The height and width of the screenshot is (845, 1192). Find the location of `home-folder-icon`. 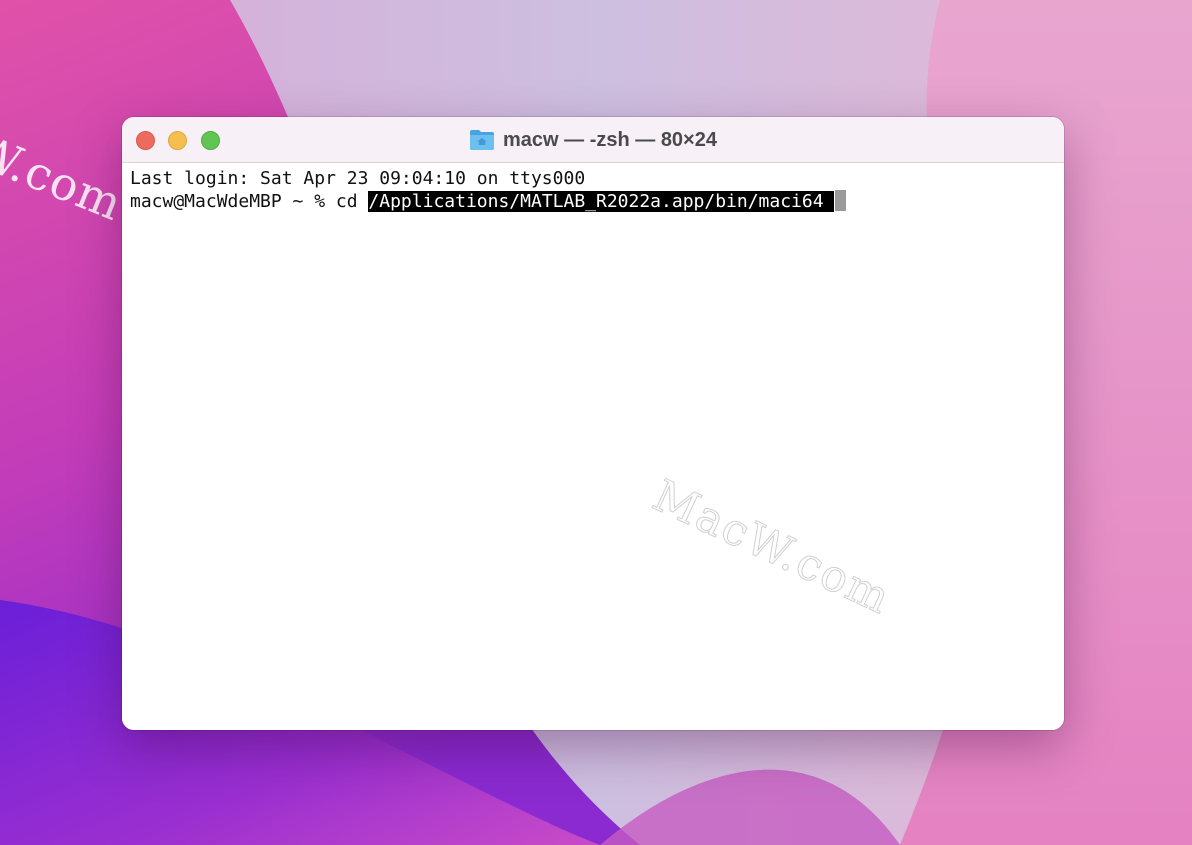

home-folder-icon is located at coordinates (482, 140).